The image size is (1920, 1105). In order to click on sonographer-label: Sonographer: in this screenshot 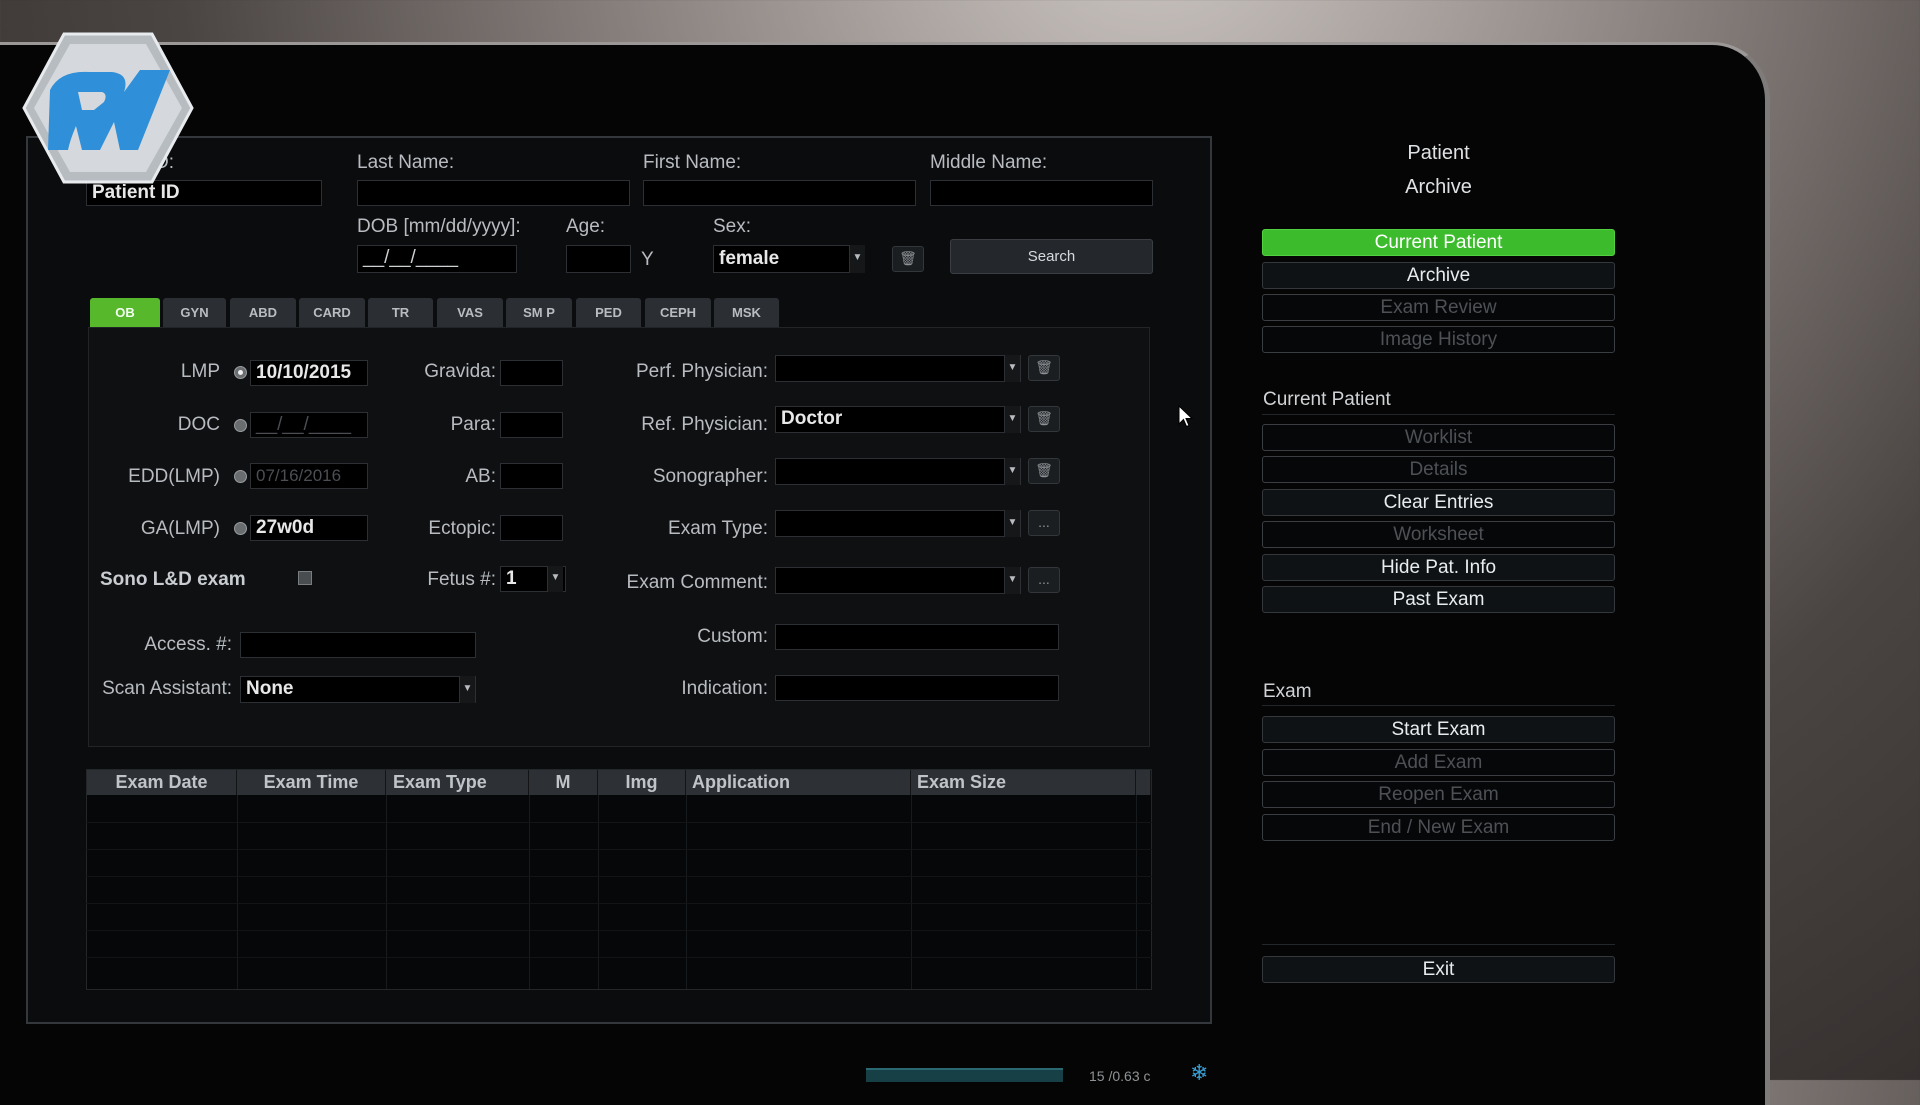, I will do `click(710, 476)`.